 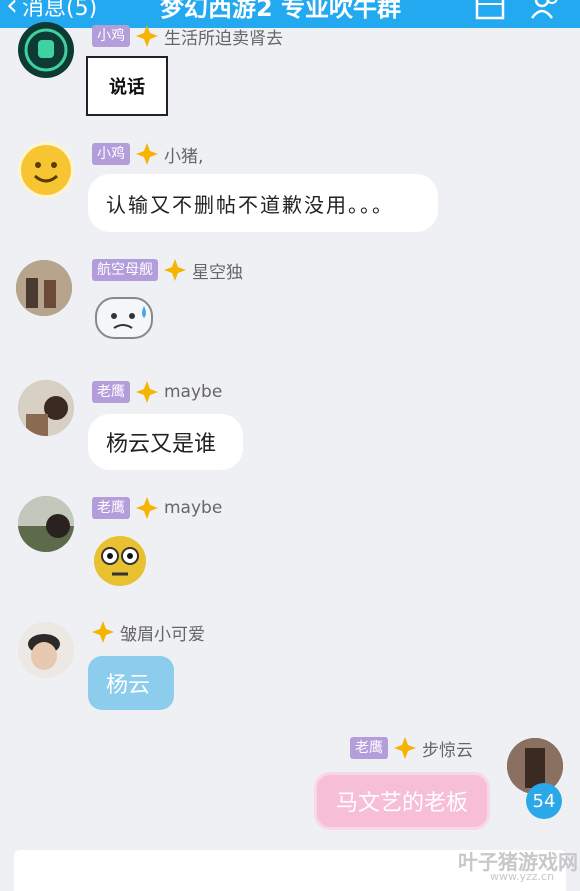 What do you see at coordinates (124, 318) in the screenshot?
I see `sad-sticker-icon` at bounding box center [124, 318].